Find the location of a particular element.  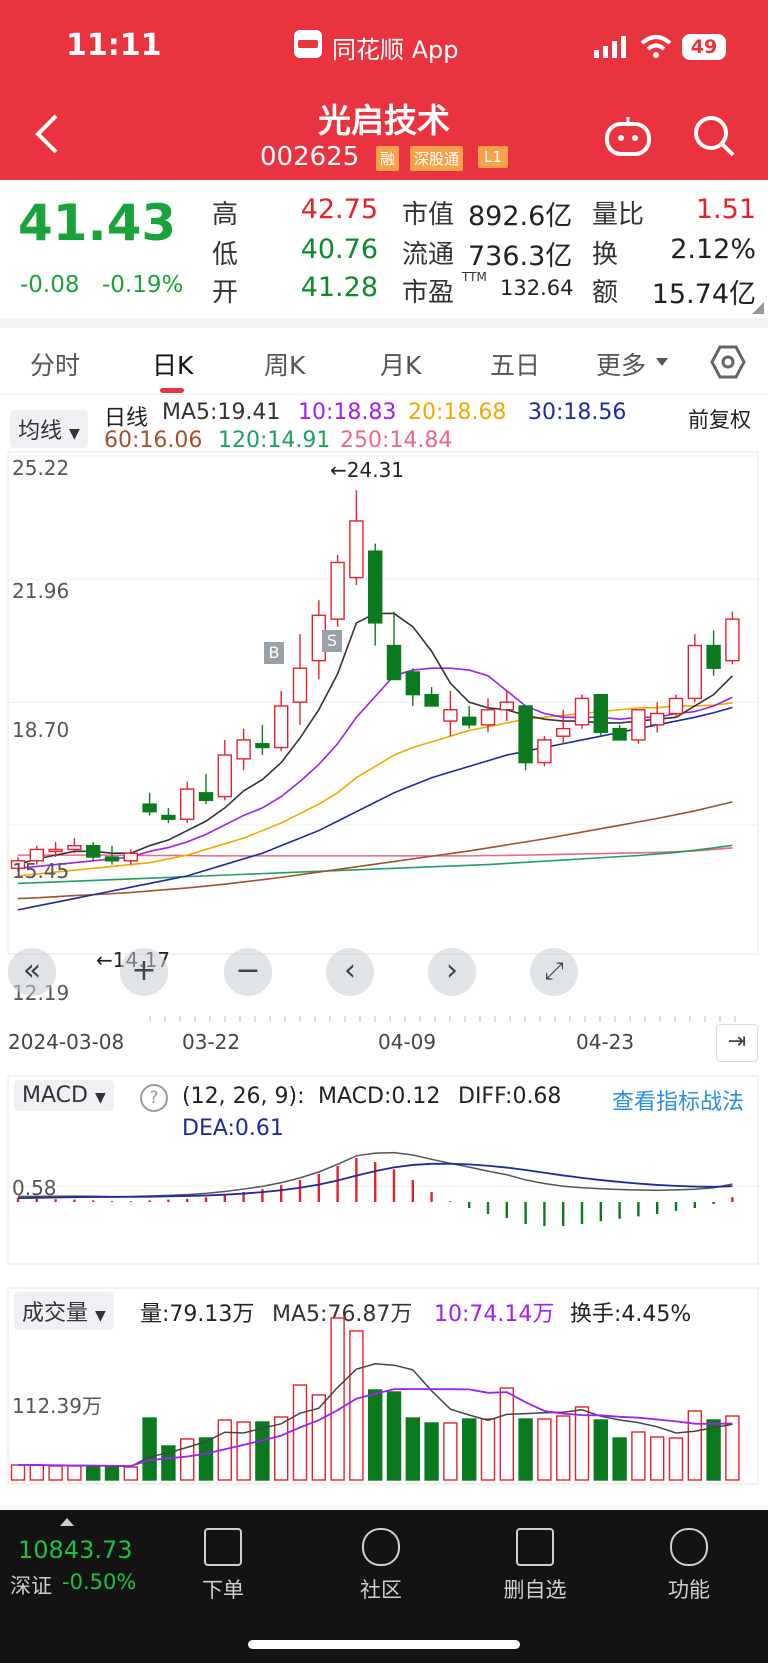

y-label-1: 25.22 is located at coordinates (41, 468).